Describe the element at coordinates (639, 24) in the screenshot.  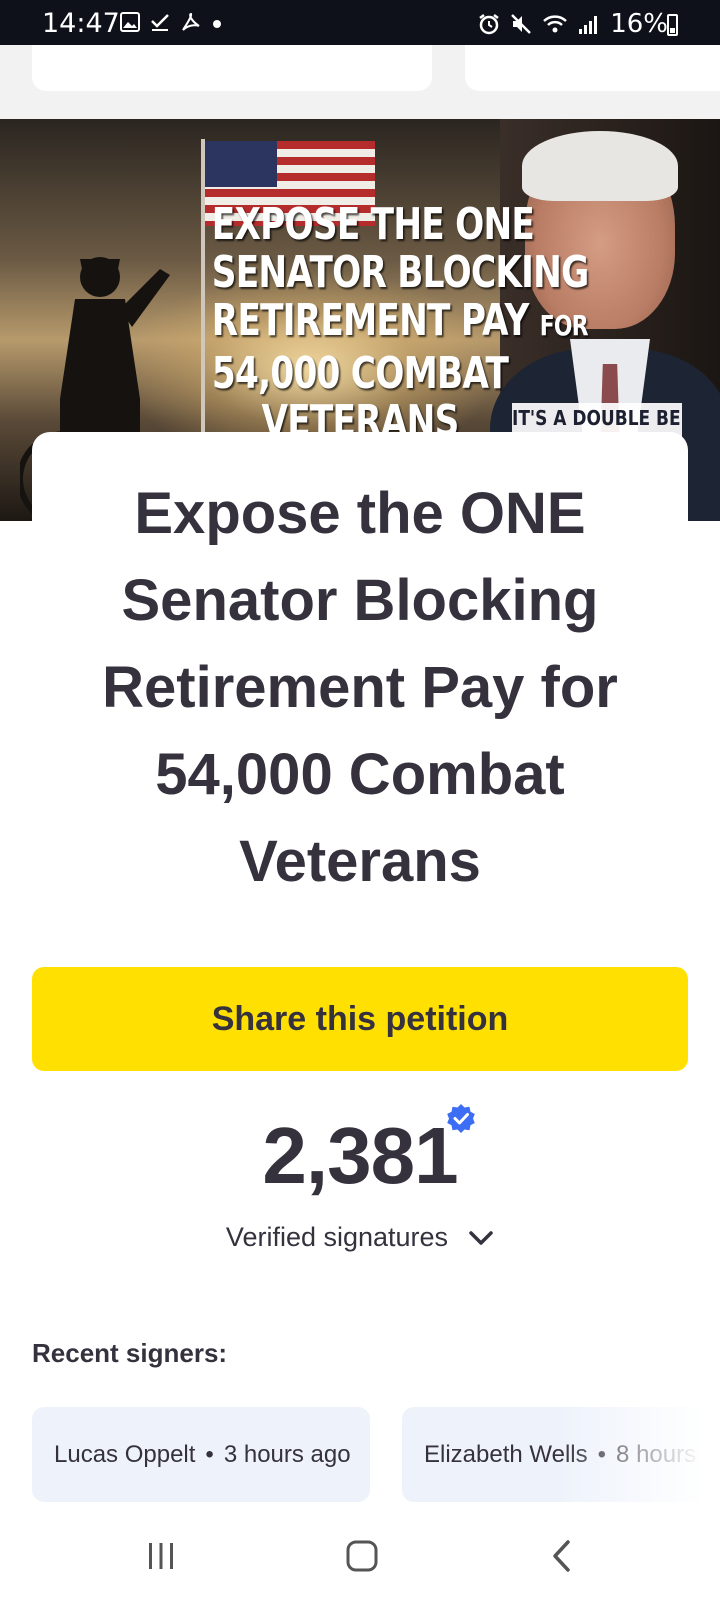
I see `battery-percent: 16%` at that location.